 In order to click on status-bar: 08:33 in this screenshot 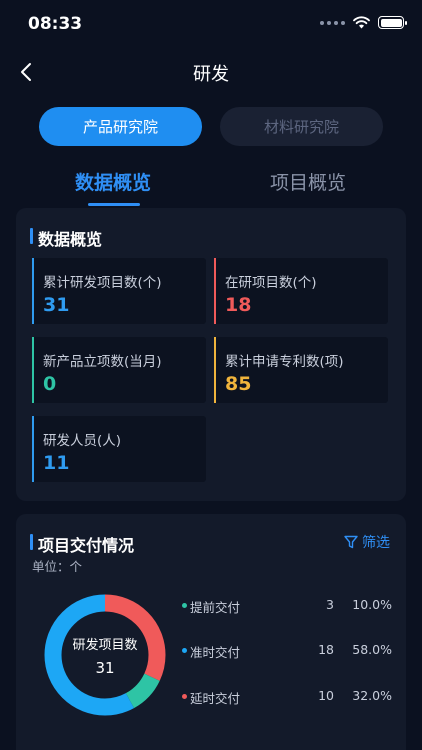, I will do `click(211, 25)`.